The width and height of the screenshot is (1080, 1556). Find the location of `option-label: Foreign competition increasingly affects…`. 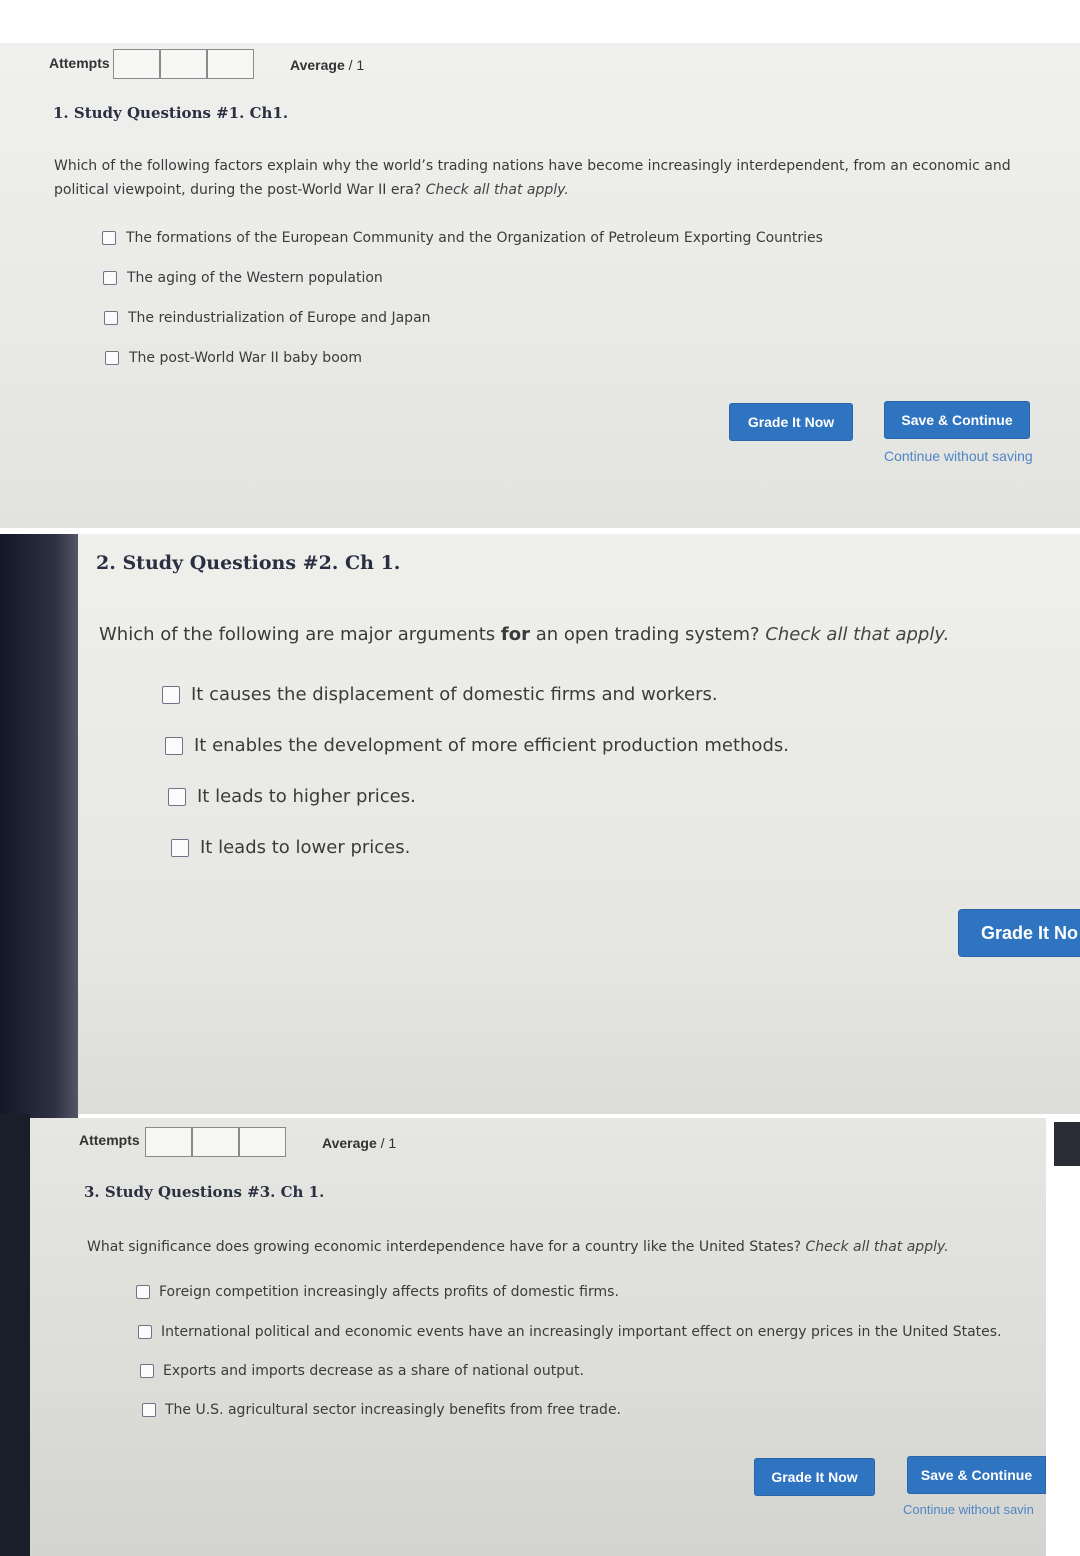

option-label: Foreign competition increasingly affects… is located at coordinates (389, 1292).